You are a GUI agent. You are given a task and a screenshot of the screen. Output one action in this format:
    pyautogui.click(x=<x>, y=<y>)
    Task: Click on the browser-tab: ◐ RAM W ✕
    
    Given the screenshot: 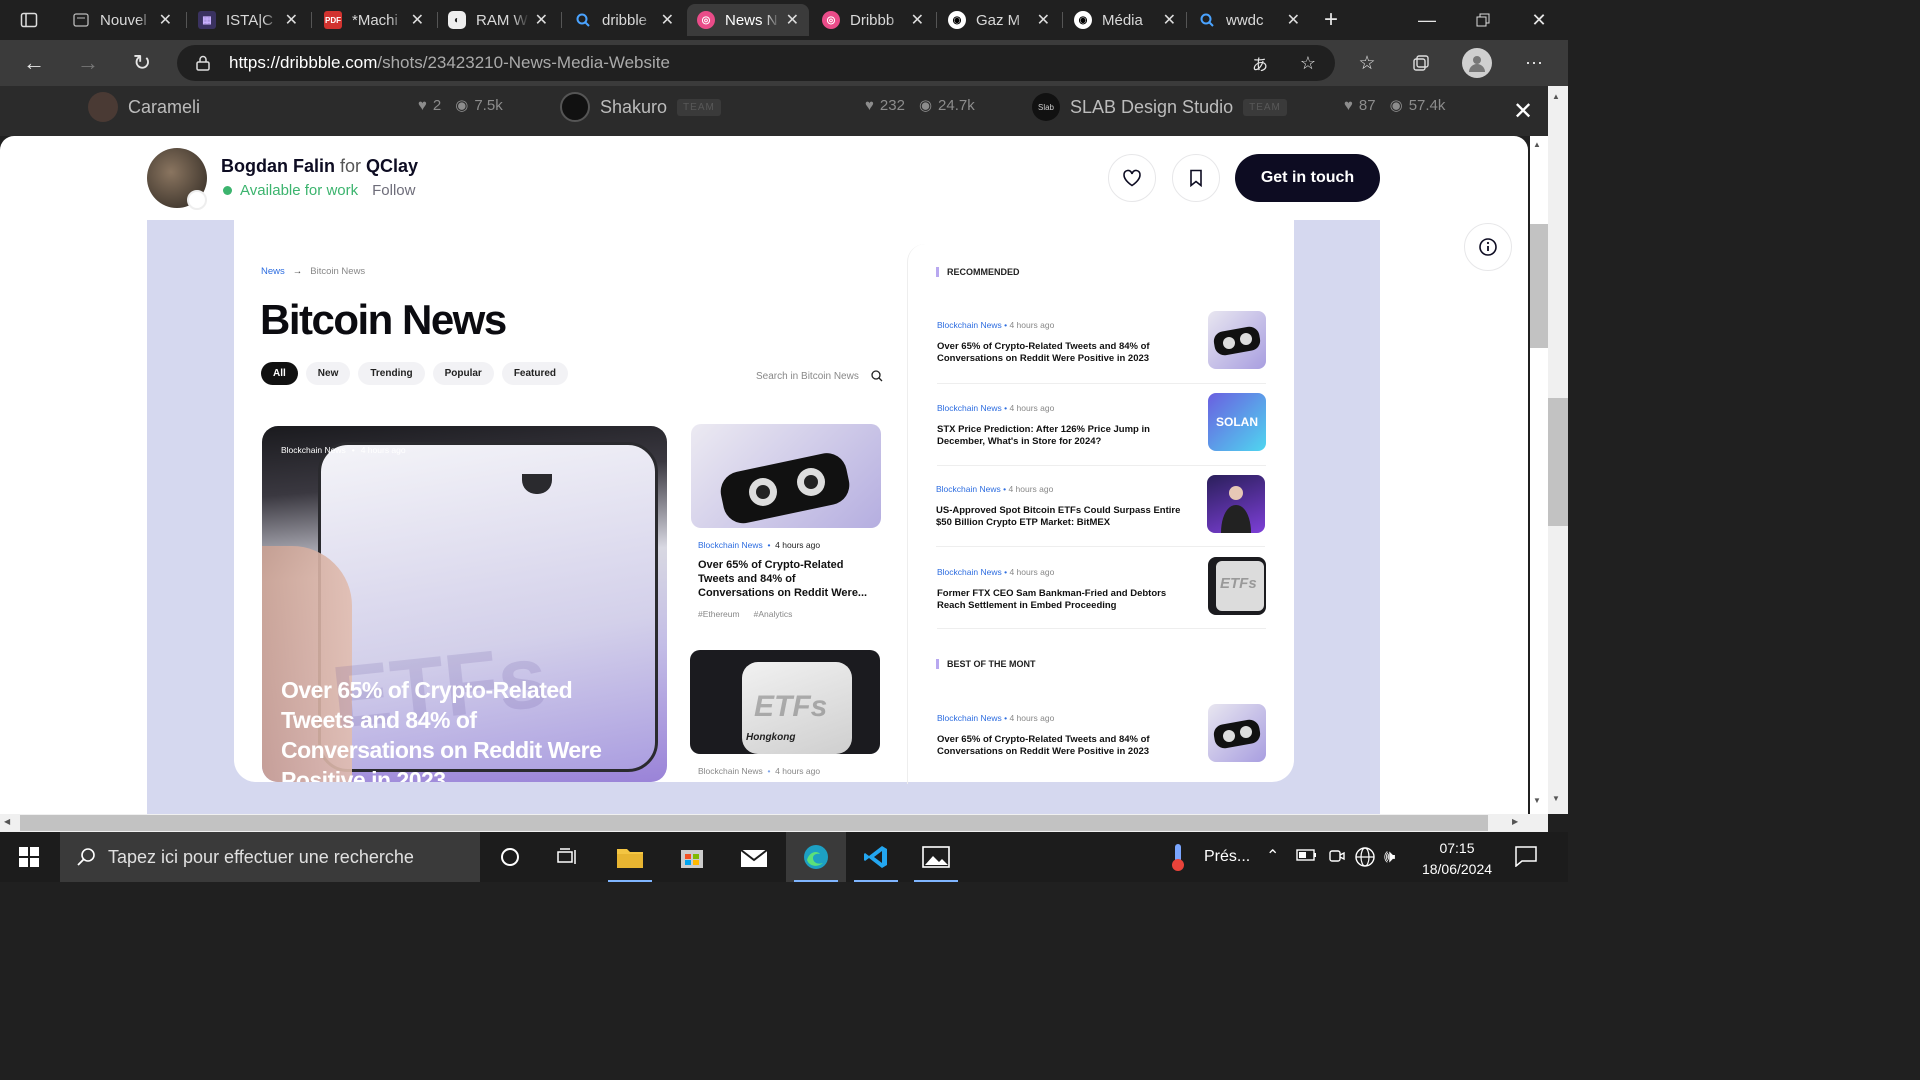 What is the action you would take?
    pyautogui.click(x=498, y=20)
    